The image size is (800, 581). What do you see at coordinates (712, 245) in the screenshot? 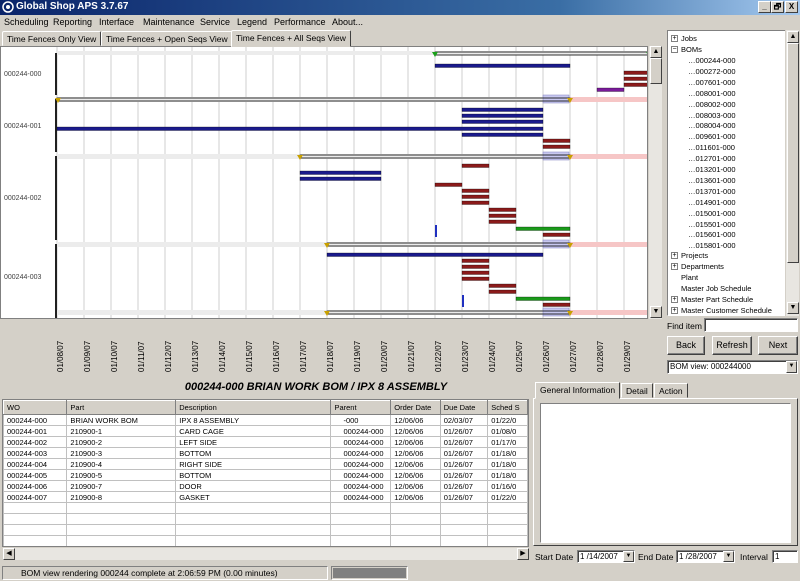
I see `tree-node-bom: …015801-000` at bounding box center [712, 245].